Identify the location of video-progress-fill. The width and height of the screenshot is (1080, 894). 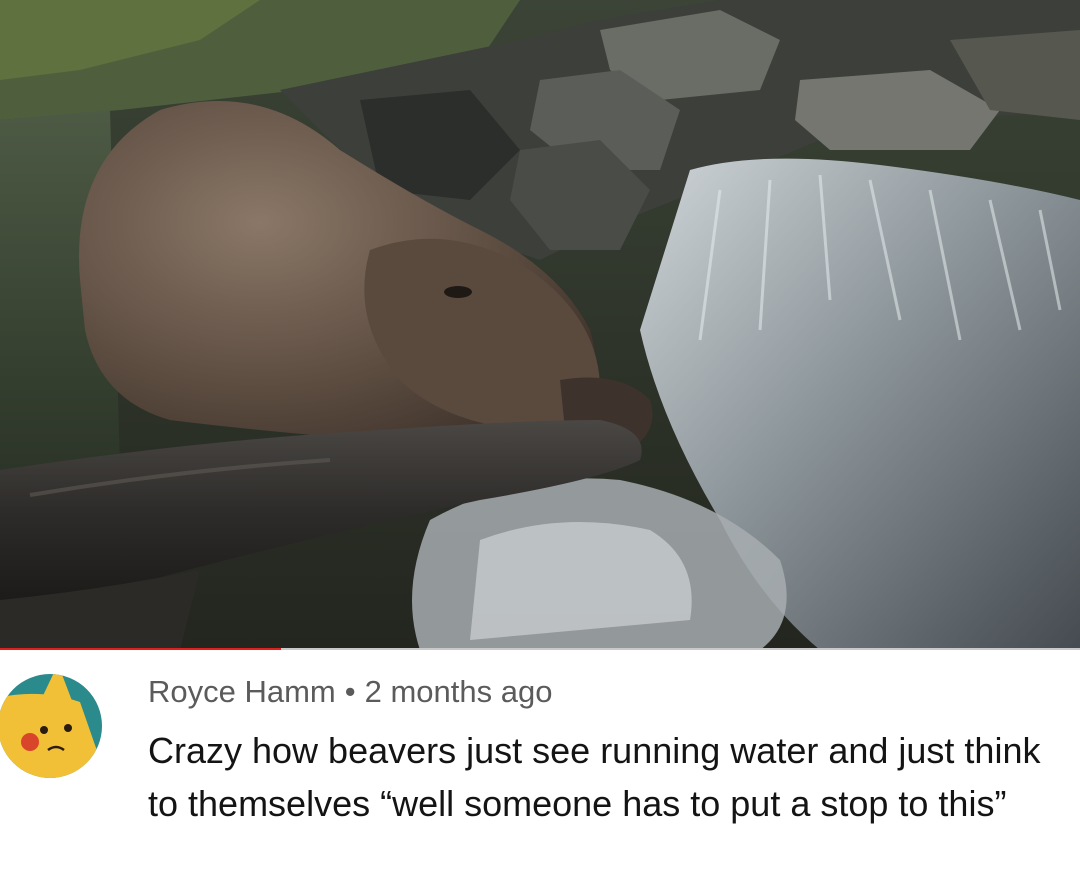
(140, 649).